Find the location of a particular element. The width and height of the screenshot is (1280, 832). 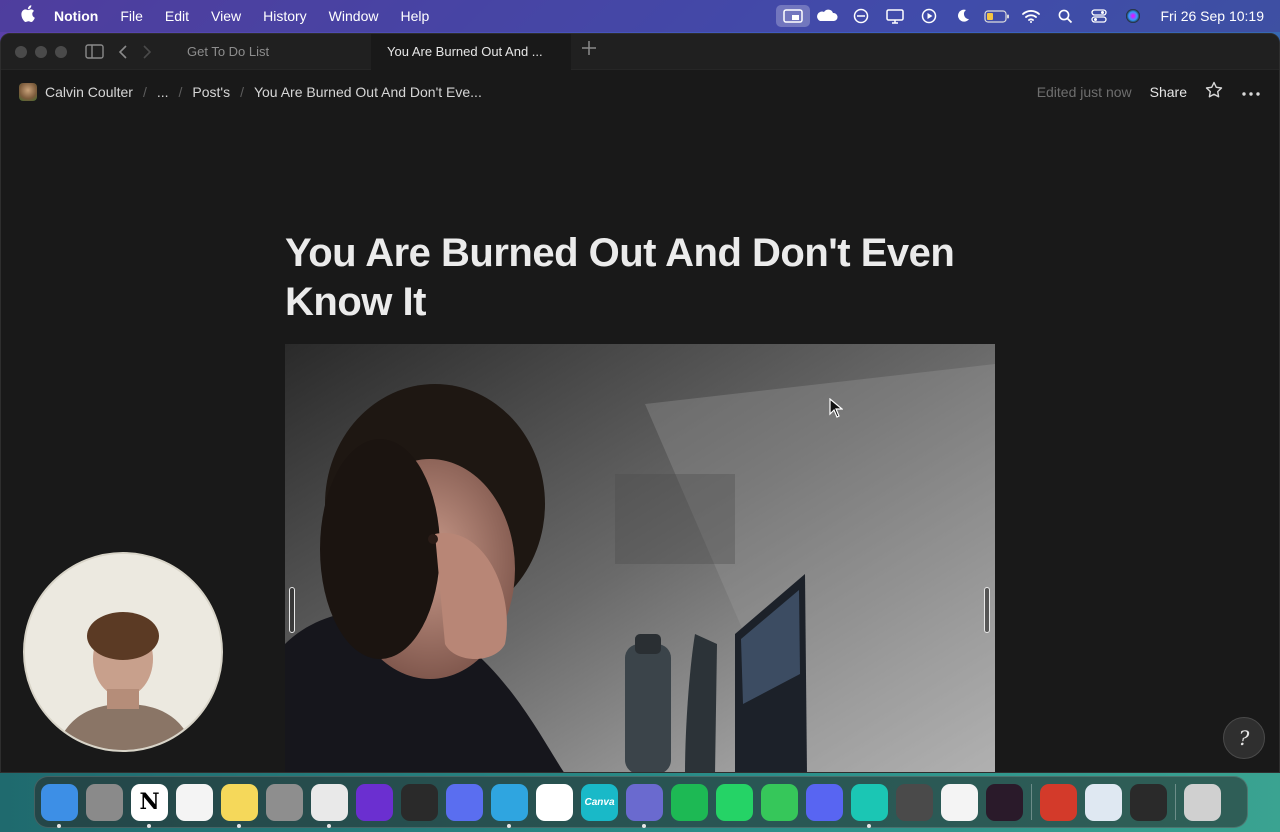

menu-help: Help is located at coordinates (414, 16).